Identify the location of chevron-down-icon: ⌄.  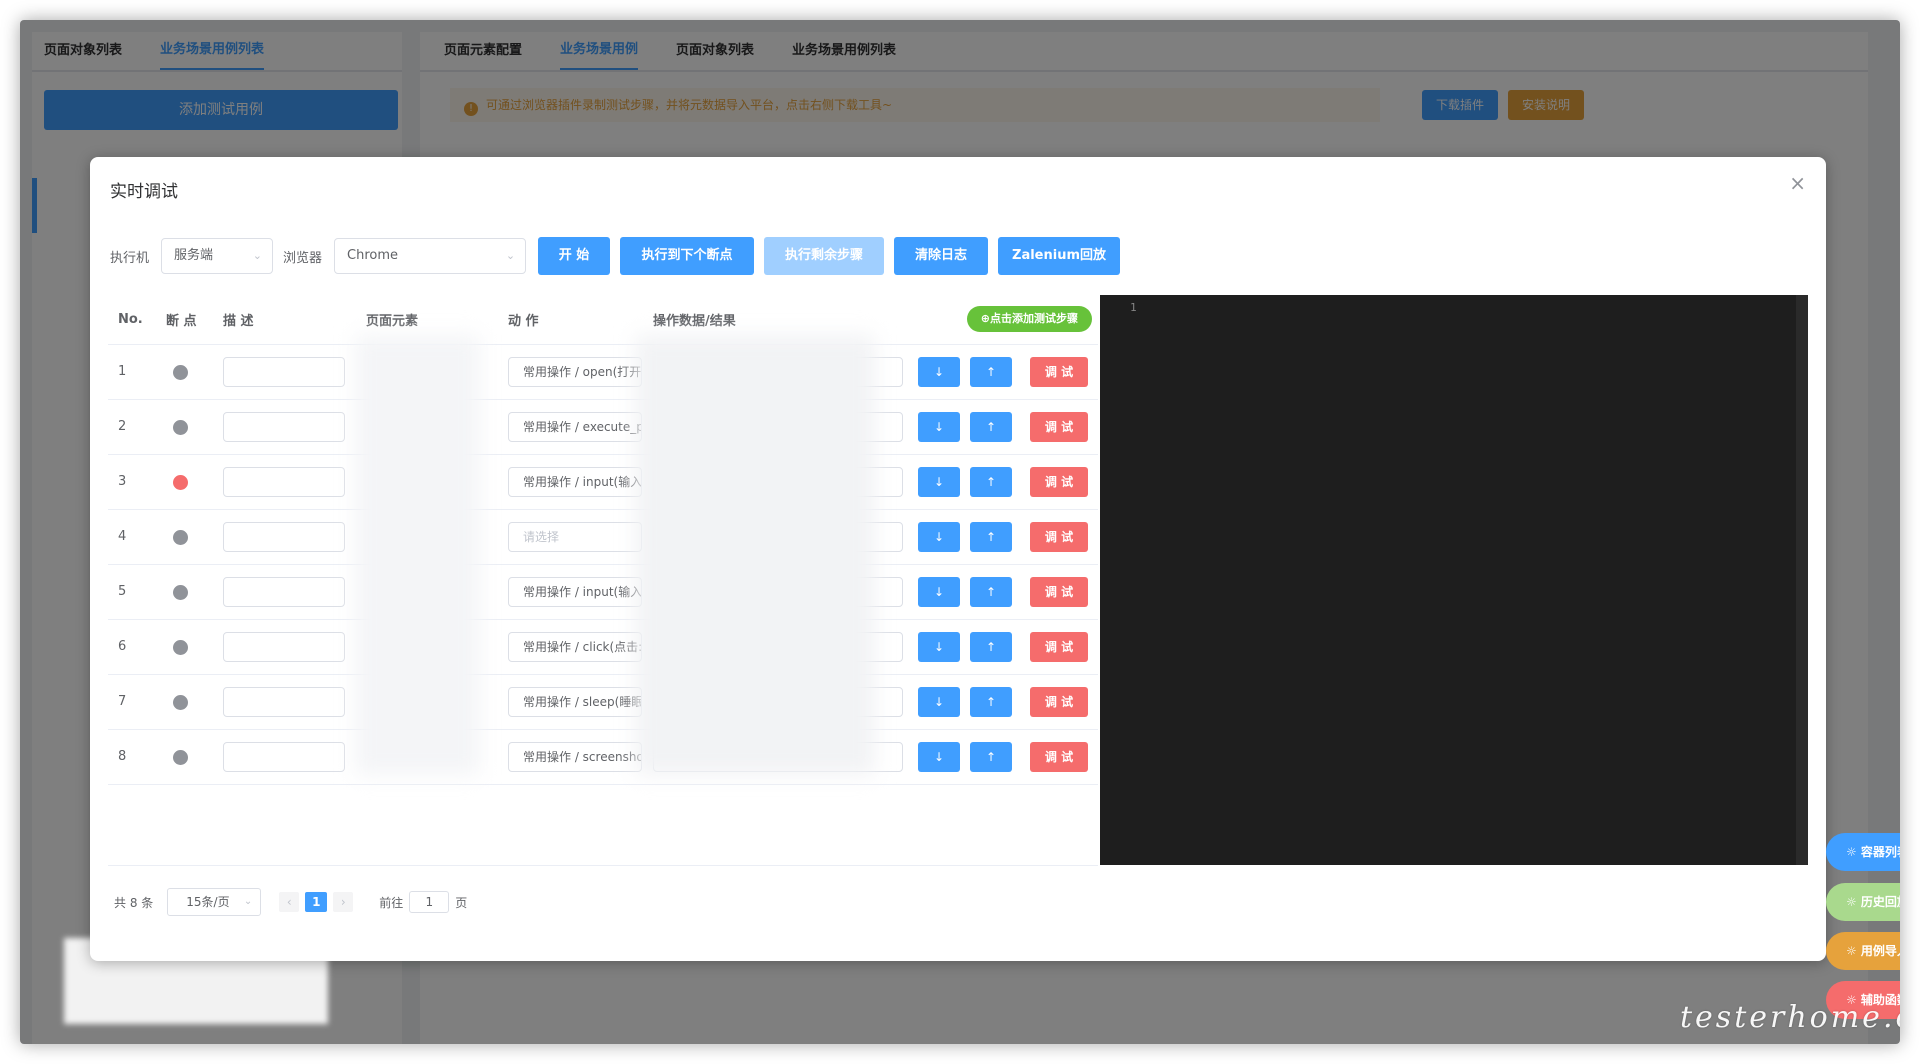
(248, 901).